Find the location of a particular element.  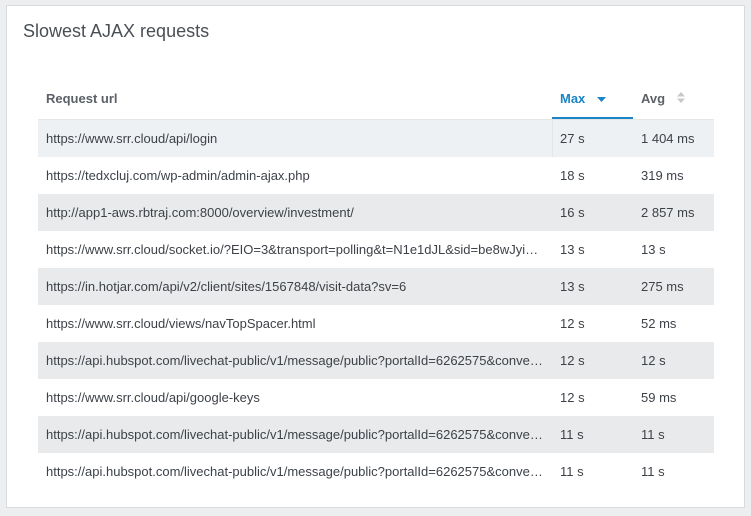

avg-cell: 319 ms is located at coordinates (662, 175).